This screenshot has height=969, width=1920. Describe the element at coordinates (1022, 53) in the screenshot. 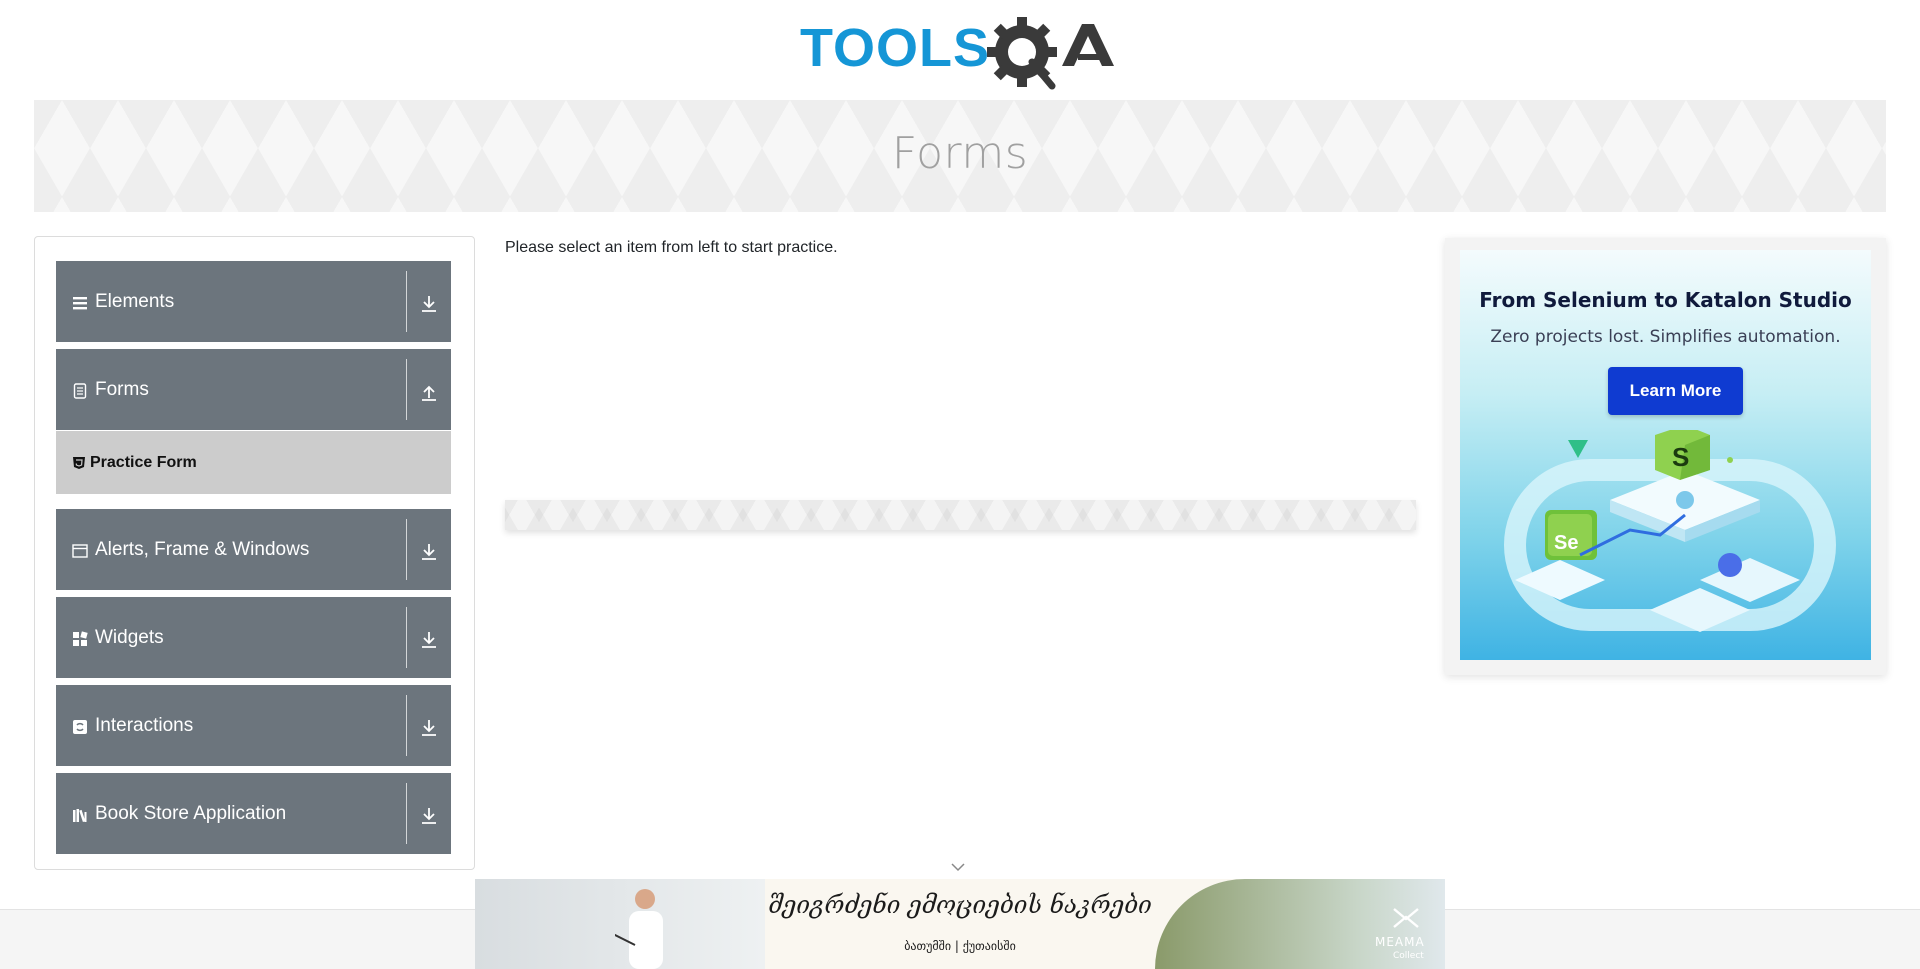

I see `gear-icon` at that location.